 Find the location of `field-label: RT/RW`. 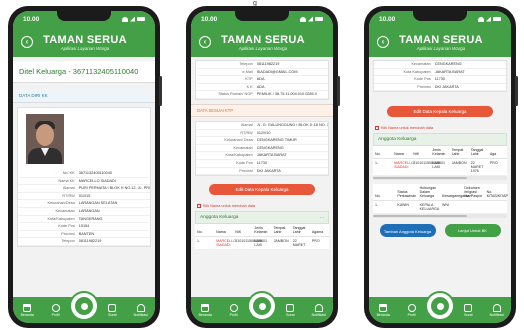

field-label: RT/RW is located at coordinates (246, 132).